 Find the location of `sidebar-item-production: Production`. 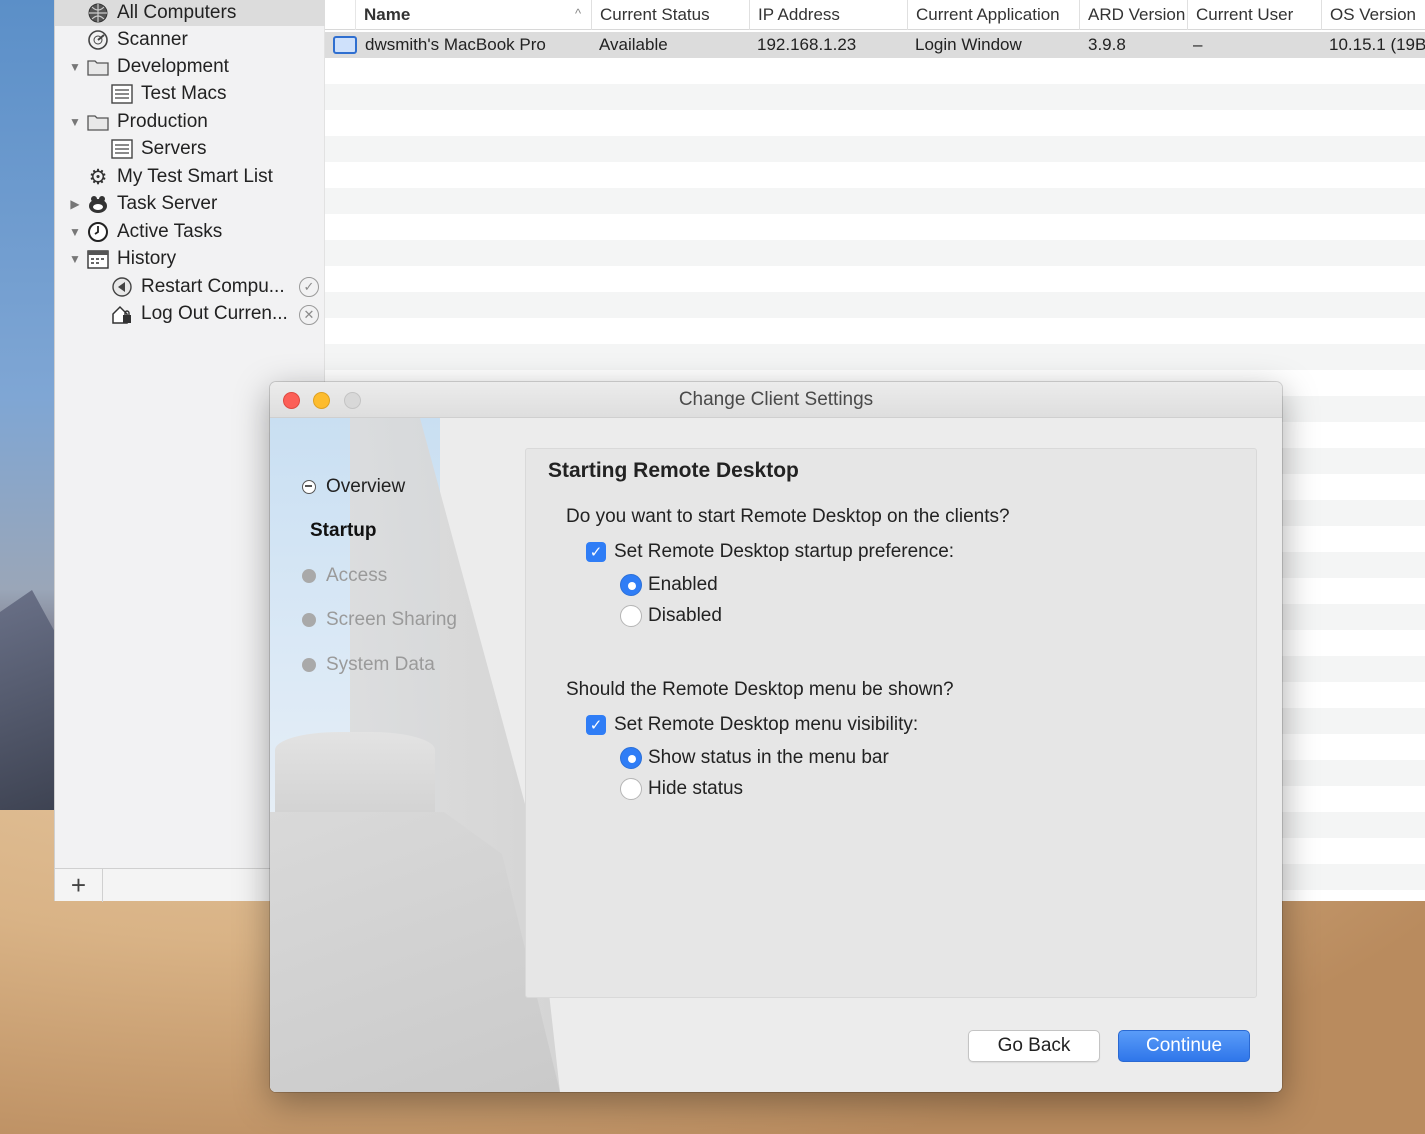

sidebar-item-production: Production is located at coordinates (147, 122).